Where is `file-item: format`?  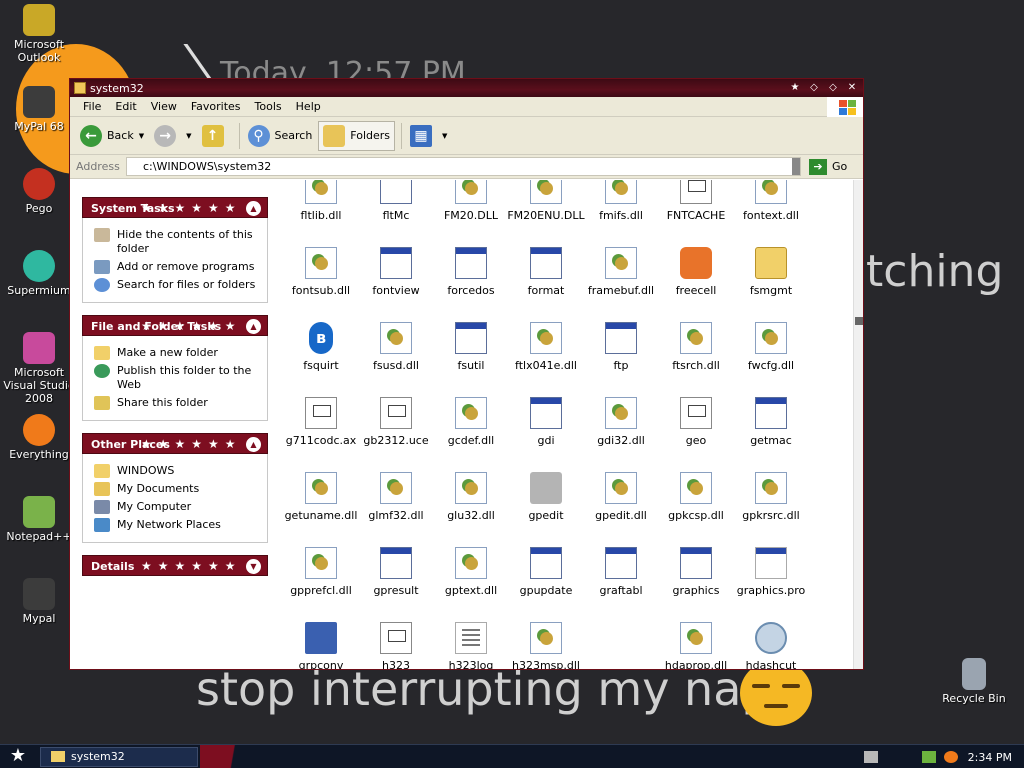 file-item: format is located at coordinates (546, 272).